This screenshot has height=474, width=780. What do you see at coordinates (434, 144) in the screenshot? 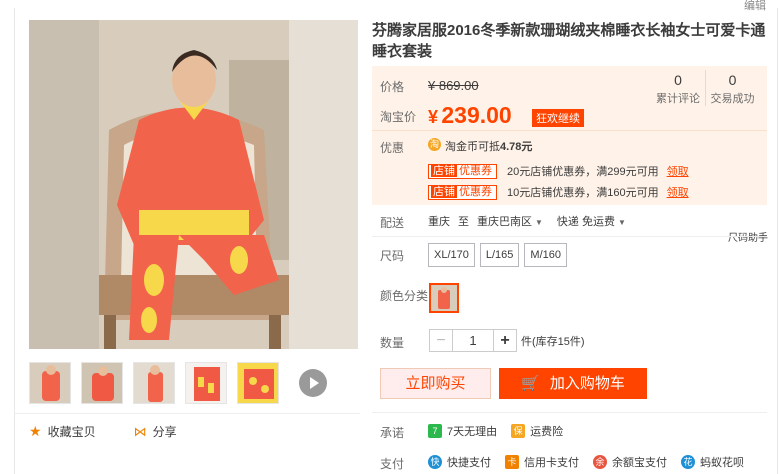
I see `taojinbi-icon: 淘` at bounding box center [434, 144].